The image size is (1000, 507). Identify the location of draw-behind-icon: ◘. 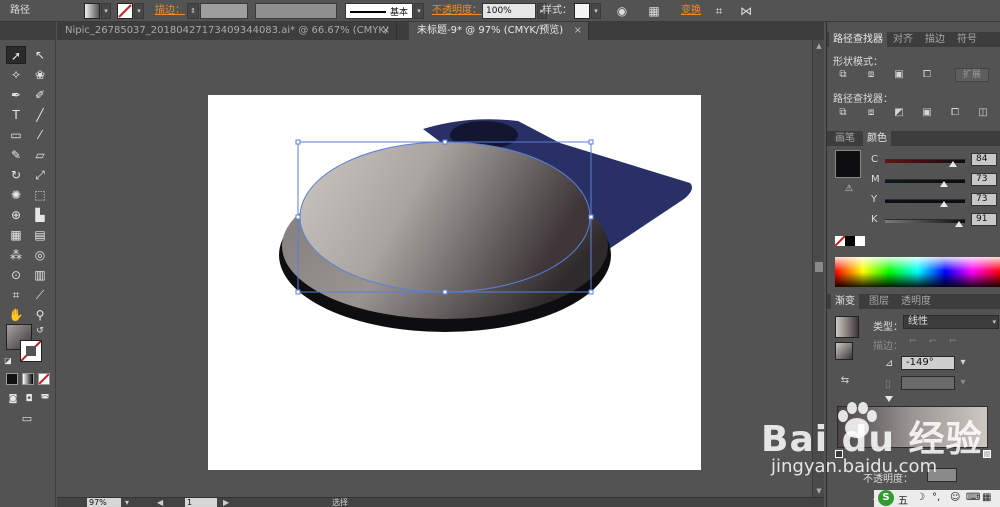
(29, 399).